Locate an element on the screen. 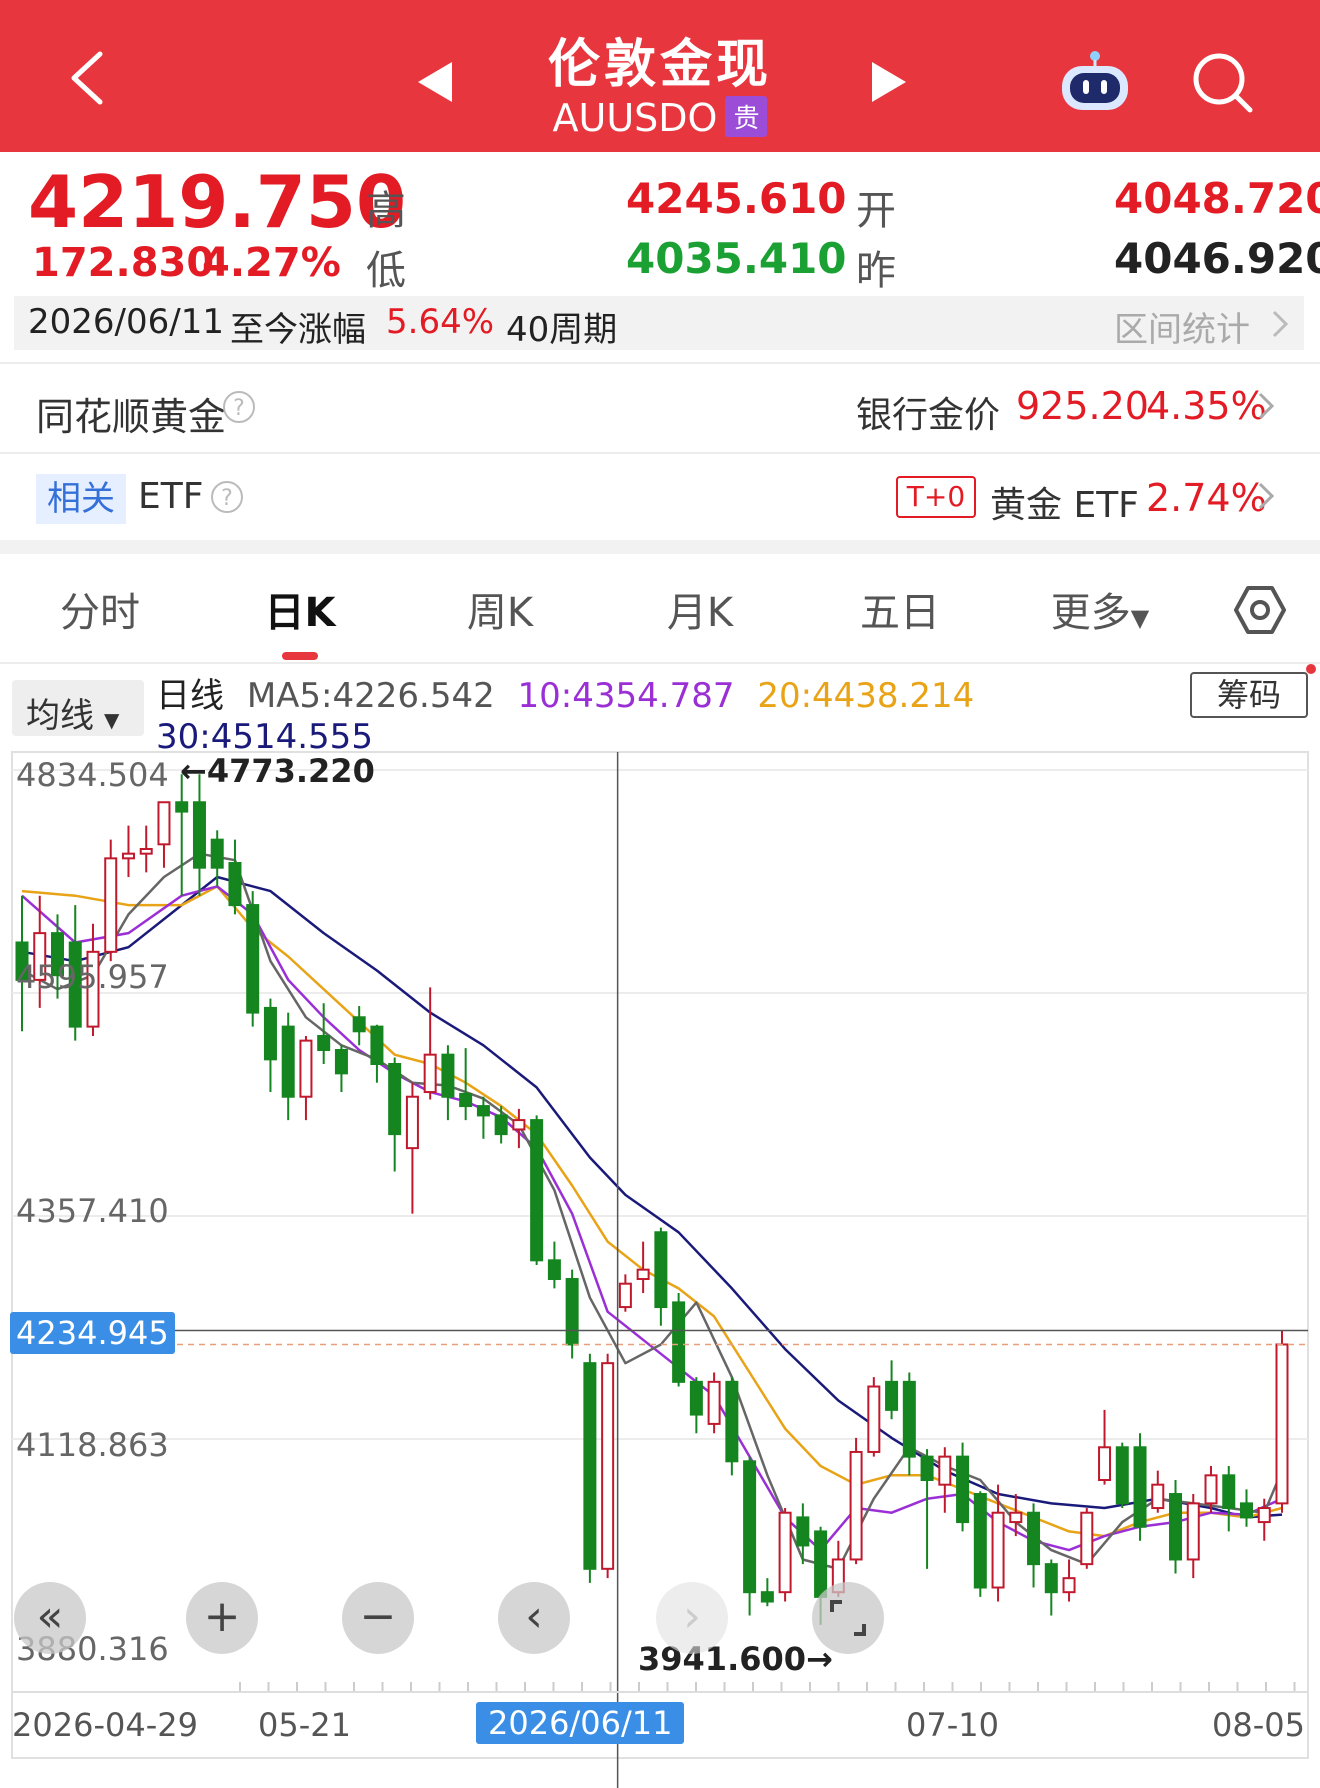 The image size is (1320, 1788). x-tick-label: 08-05 is located at coordinates (1258, 1725).